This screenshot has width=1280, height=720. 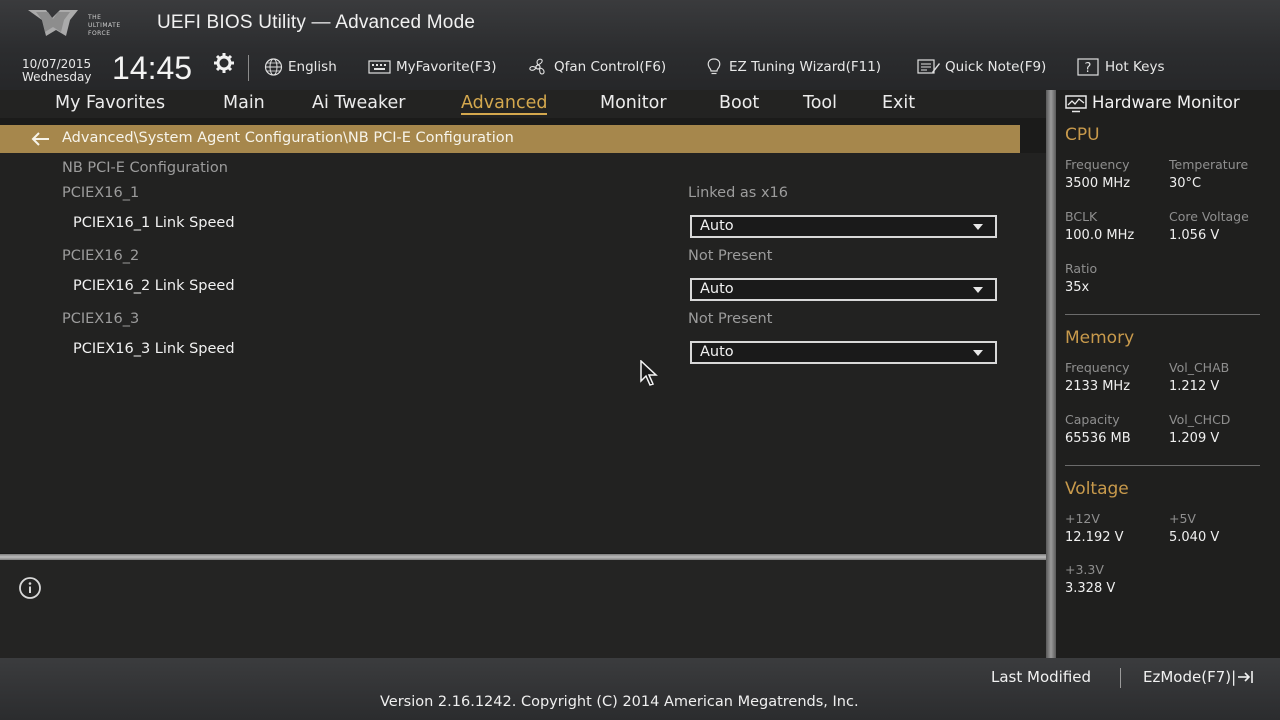 What do you see at coordinates (633, 103) in the screenshot?
I see `tab-monitor: Monitor` at bounding box center [633, 103].